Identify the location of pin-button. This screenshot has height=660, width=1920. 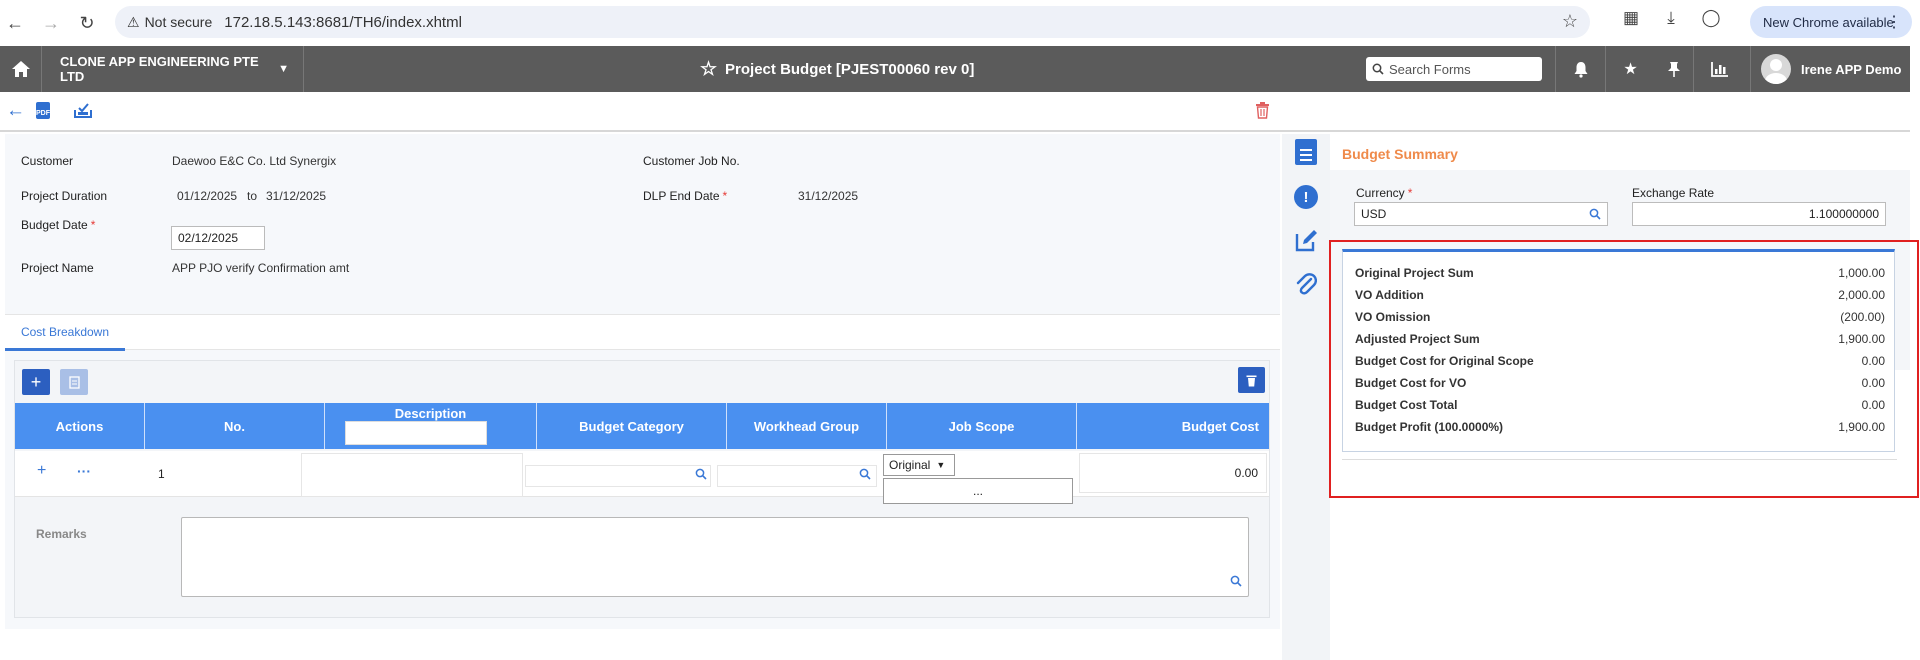
(1674, 69).